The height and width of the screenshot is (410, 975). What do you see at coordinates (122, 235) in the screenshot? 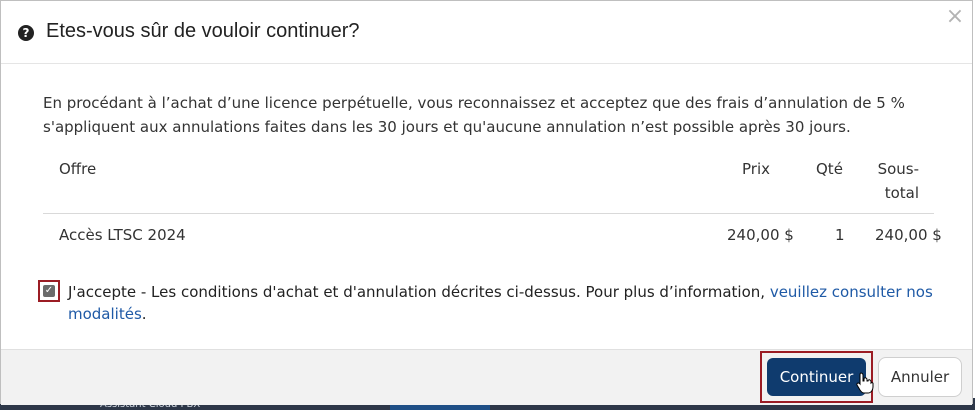
I see `cell-offre: Accès LTSC 2024` at bounding box center [122, 235].